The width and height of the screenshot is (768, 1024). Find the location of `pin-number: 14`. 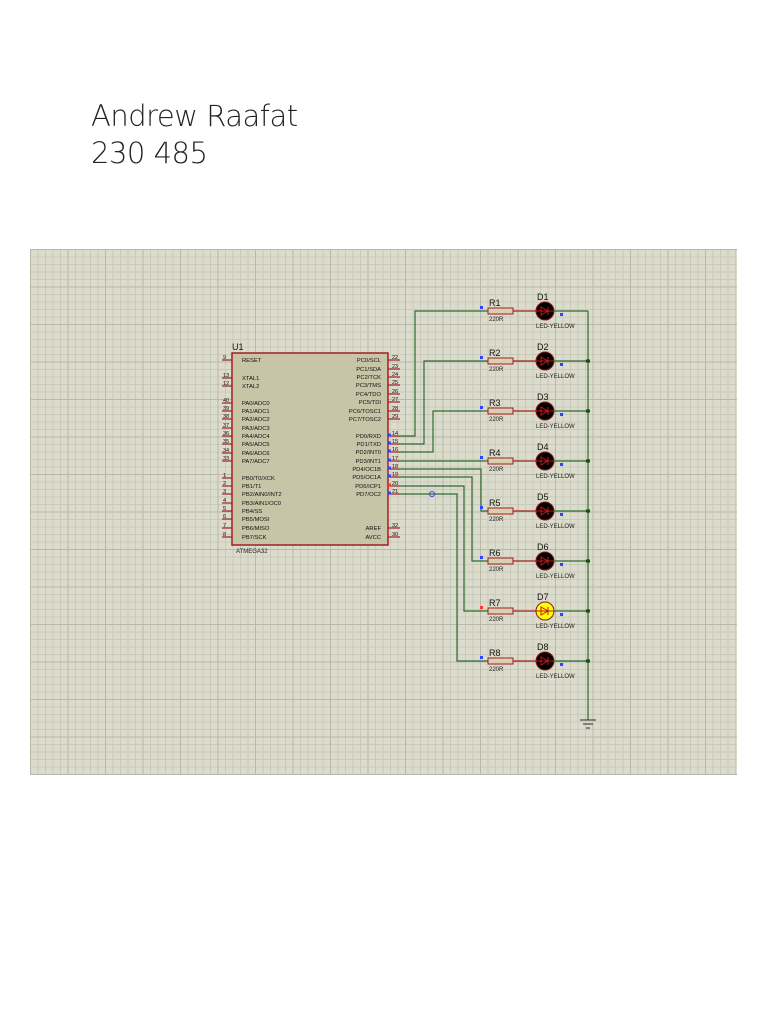

pin-number: 14 is located at coordinates (395, 434).